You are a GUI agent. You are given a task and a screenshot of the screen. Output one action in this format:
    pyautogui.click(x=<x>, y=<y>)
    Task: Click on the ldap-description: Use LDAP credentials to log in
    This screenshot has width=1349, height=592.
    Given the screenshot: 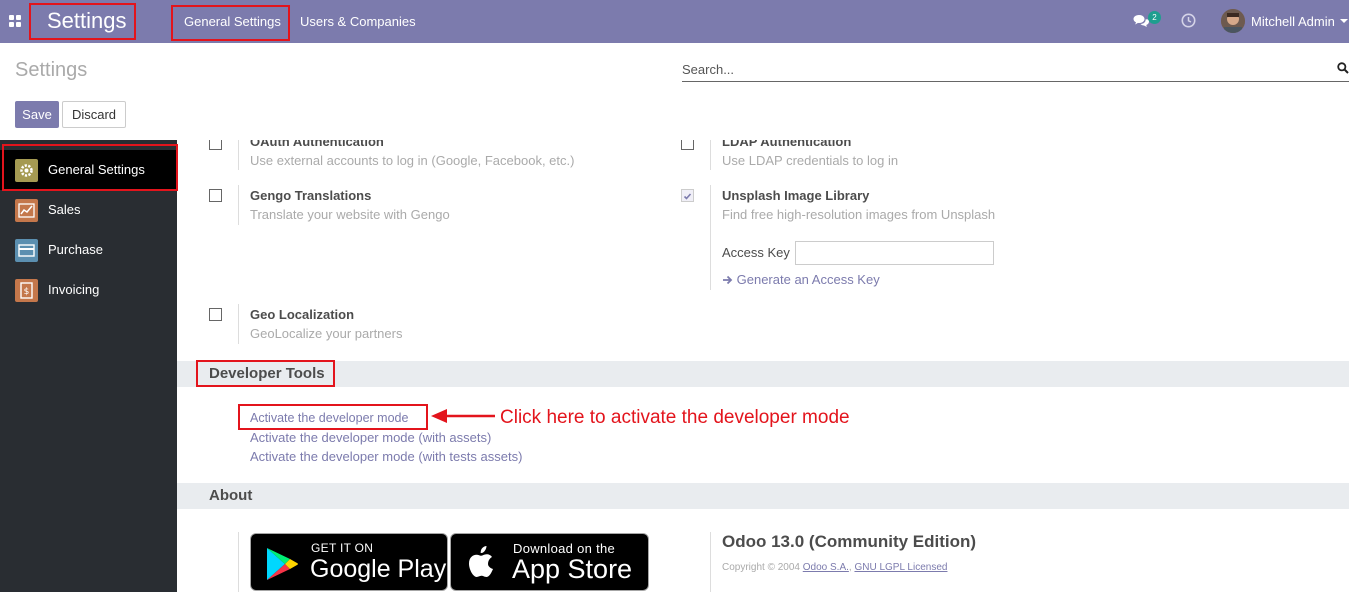 What is the action you would take?
    pyautogui.click(x=810, y=160)
    